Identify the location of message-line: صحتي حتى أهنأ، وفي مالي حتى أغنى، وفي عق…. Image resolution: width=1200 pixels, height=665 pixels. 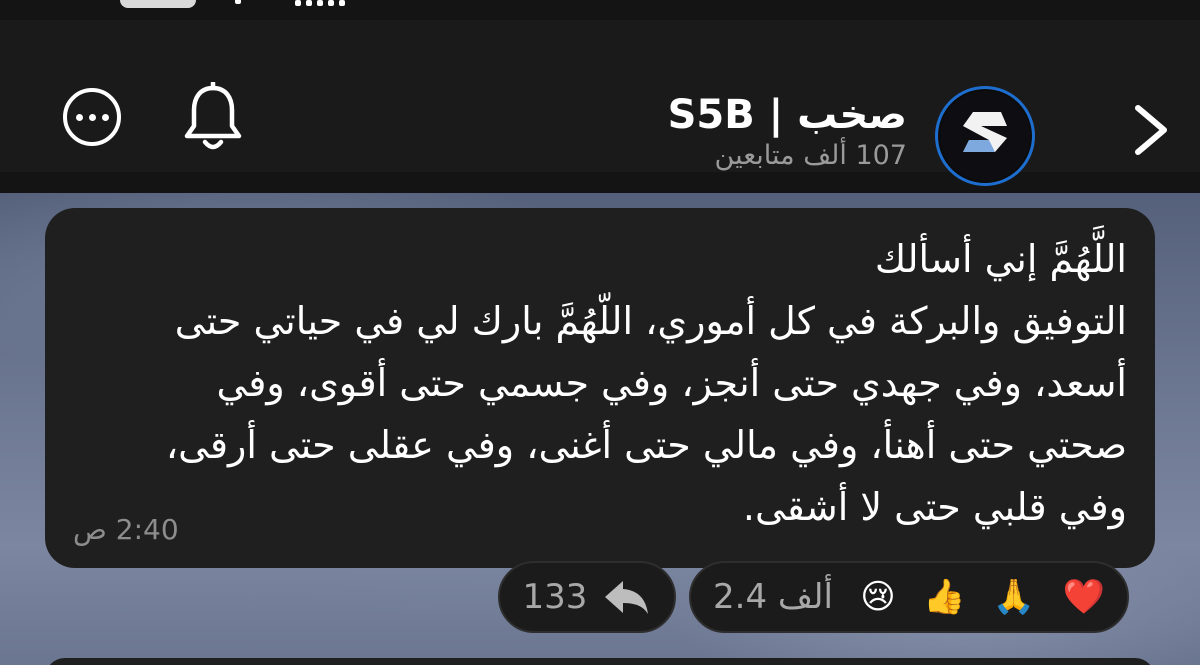
(646, 445).